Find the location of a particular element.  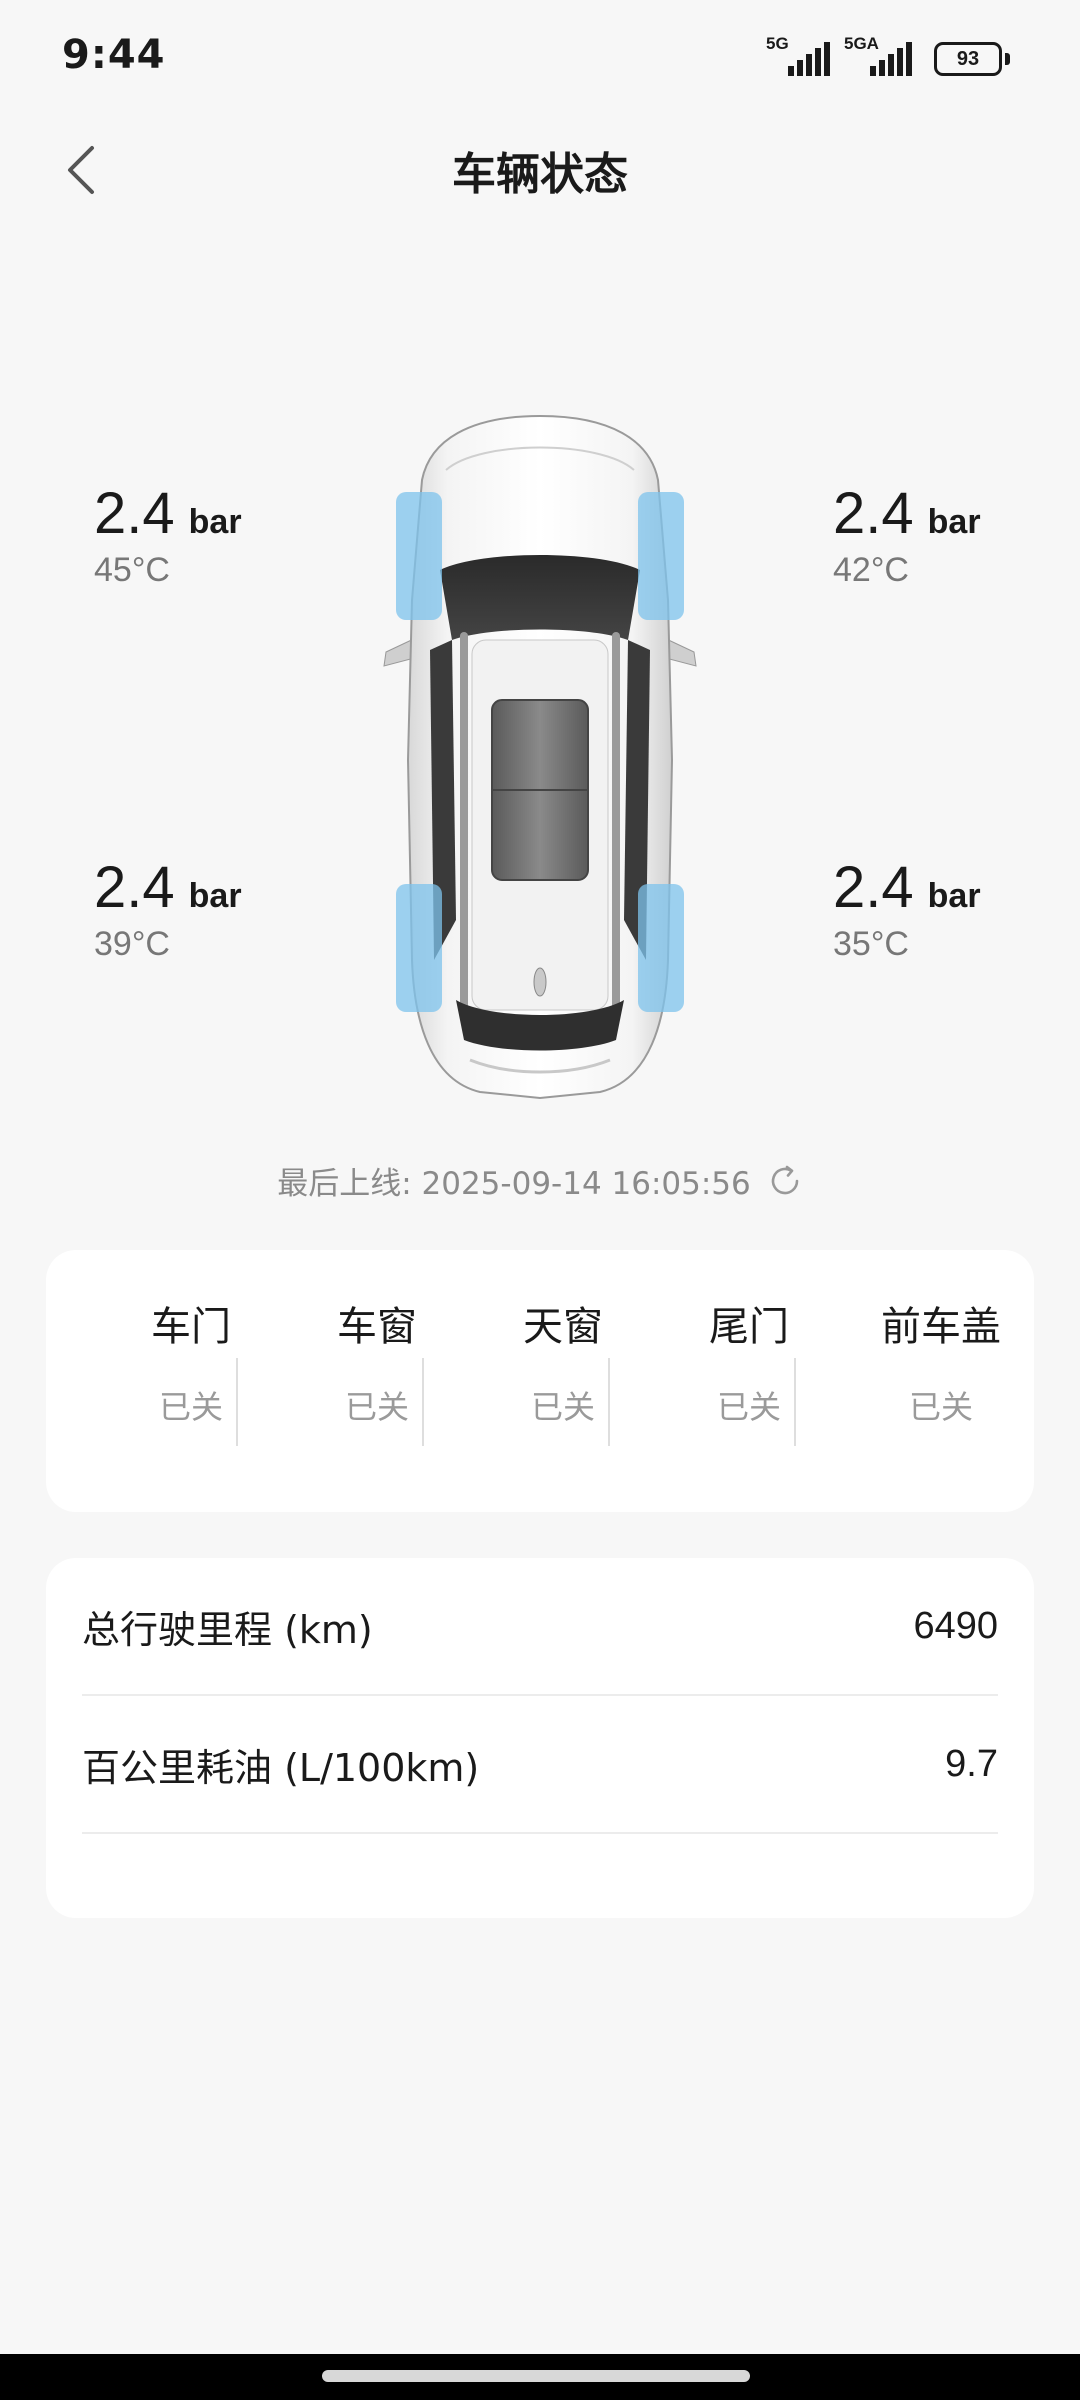

tire-front-left-indicator is located at coordinates (419, 556).